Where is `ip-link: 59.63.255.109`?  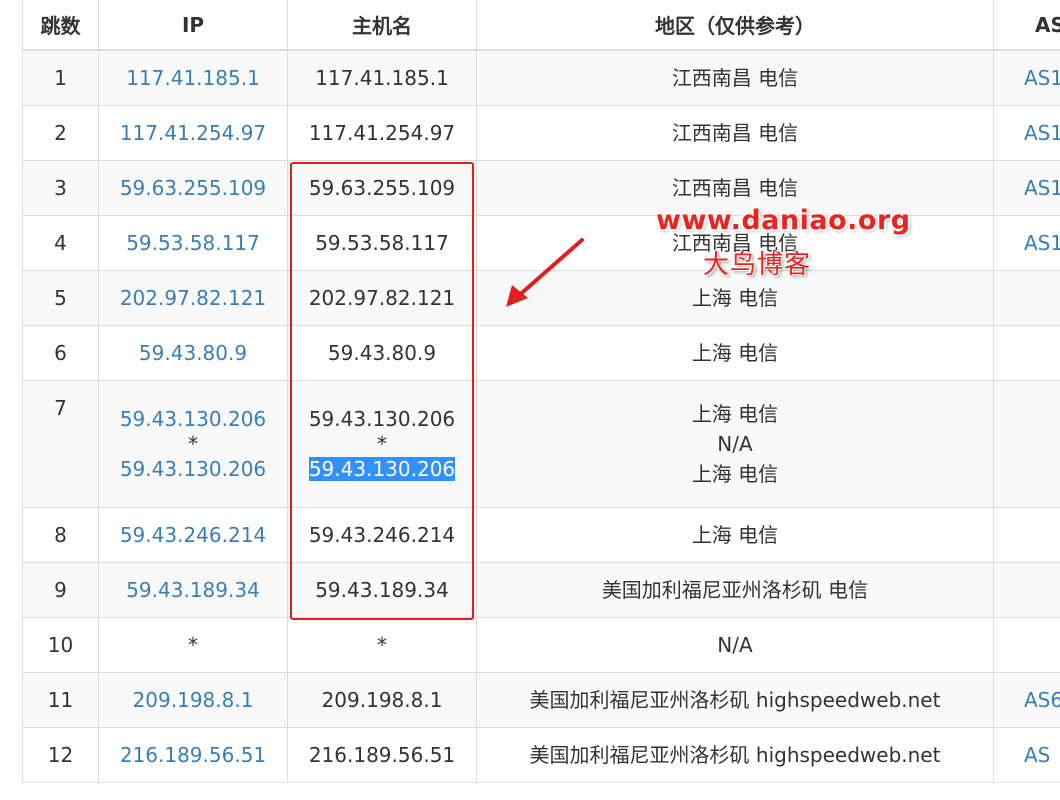 ip-link: 59.63.255.109 is located at coordinates (193, 188).